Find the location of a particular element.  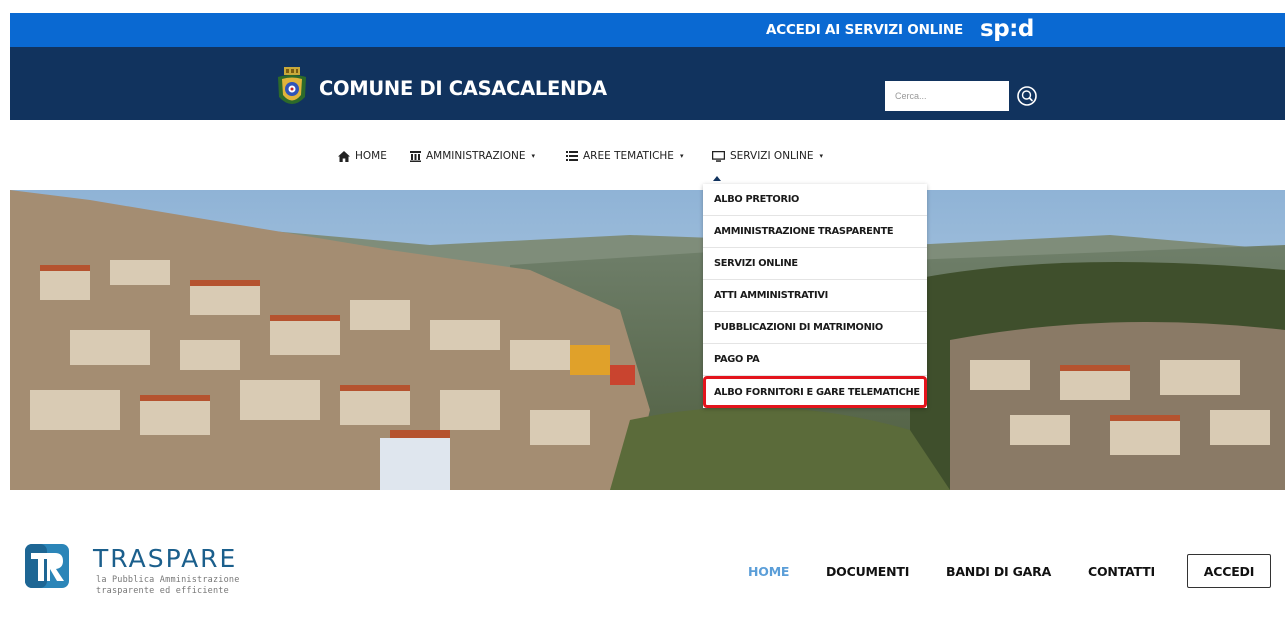

traspare-tagline-line1: la Pubblica Amministrazione is located at coordinates (168, 580).